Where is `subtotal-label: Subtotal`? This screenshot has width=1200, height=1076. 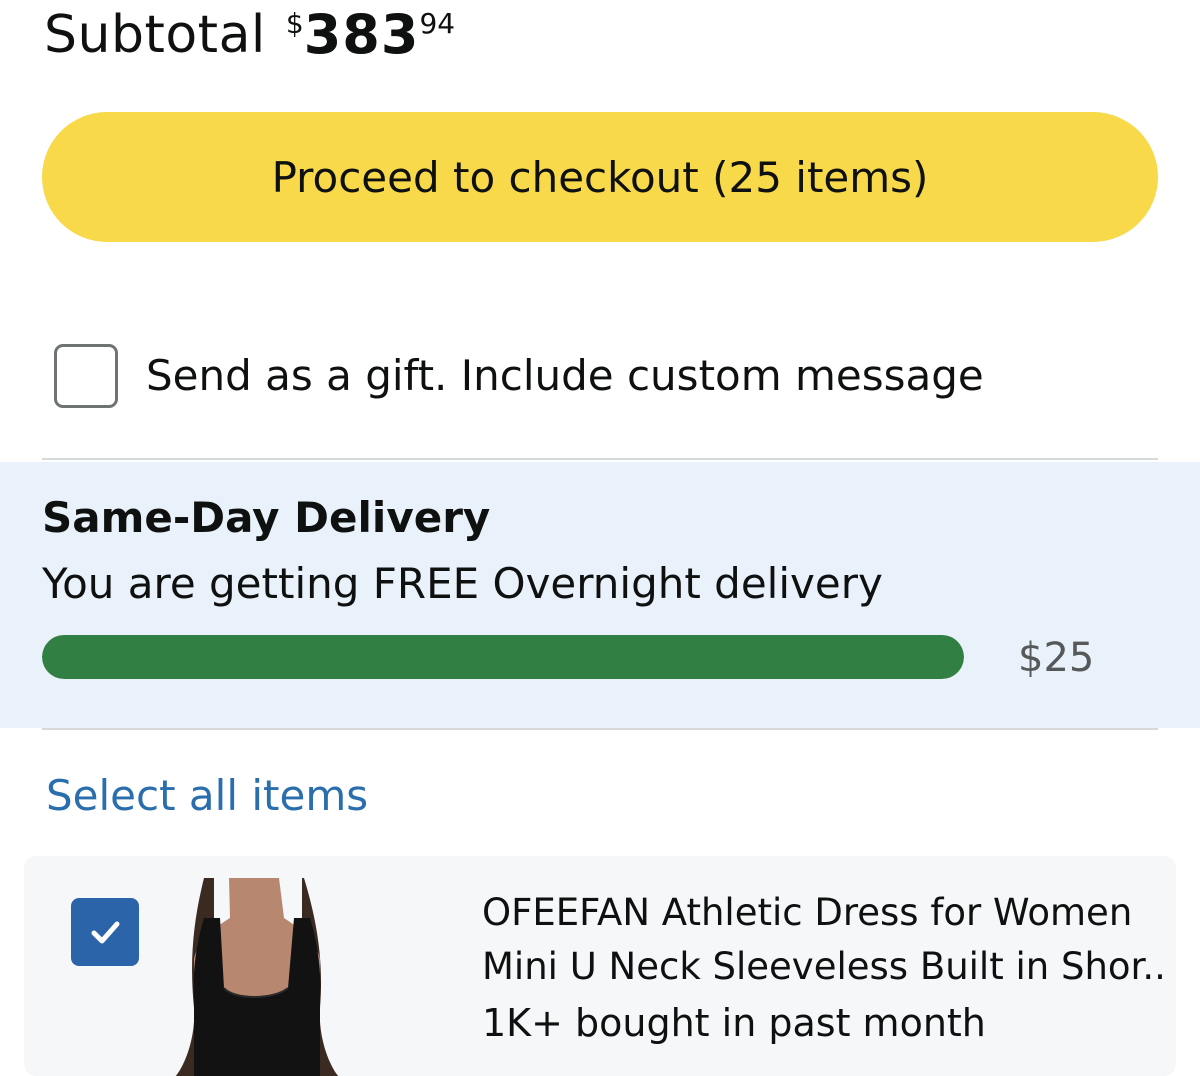 subtotal-label: Subtotal is located at coordinates (155, 35).